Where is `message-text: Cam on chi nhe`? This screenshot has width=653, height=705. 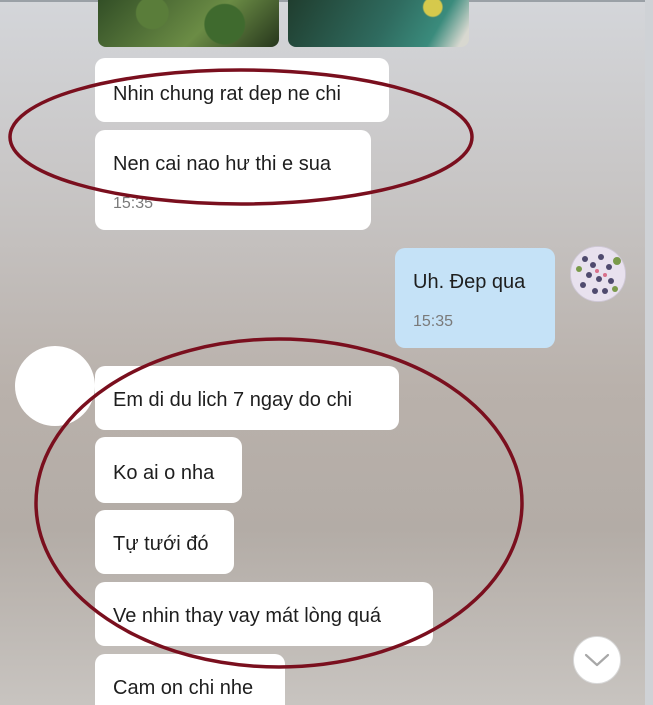
message-text: Cam on chi nhe is located at coordinates (183, 688).